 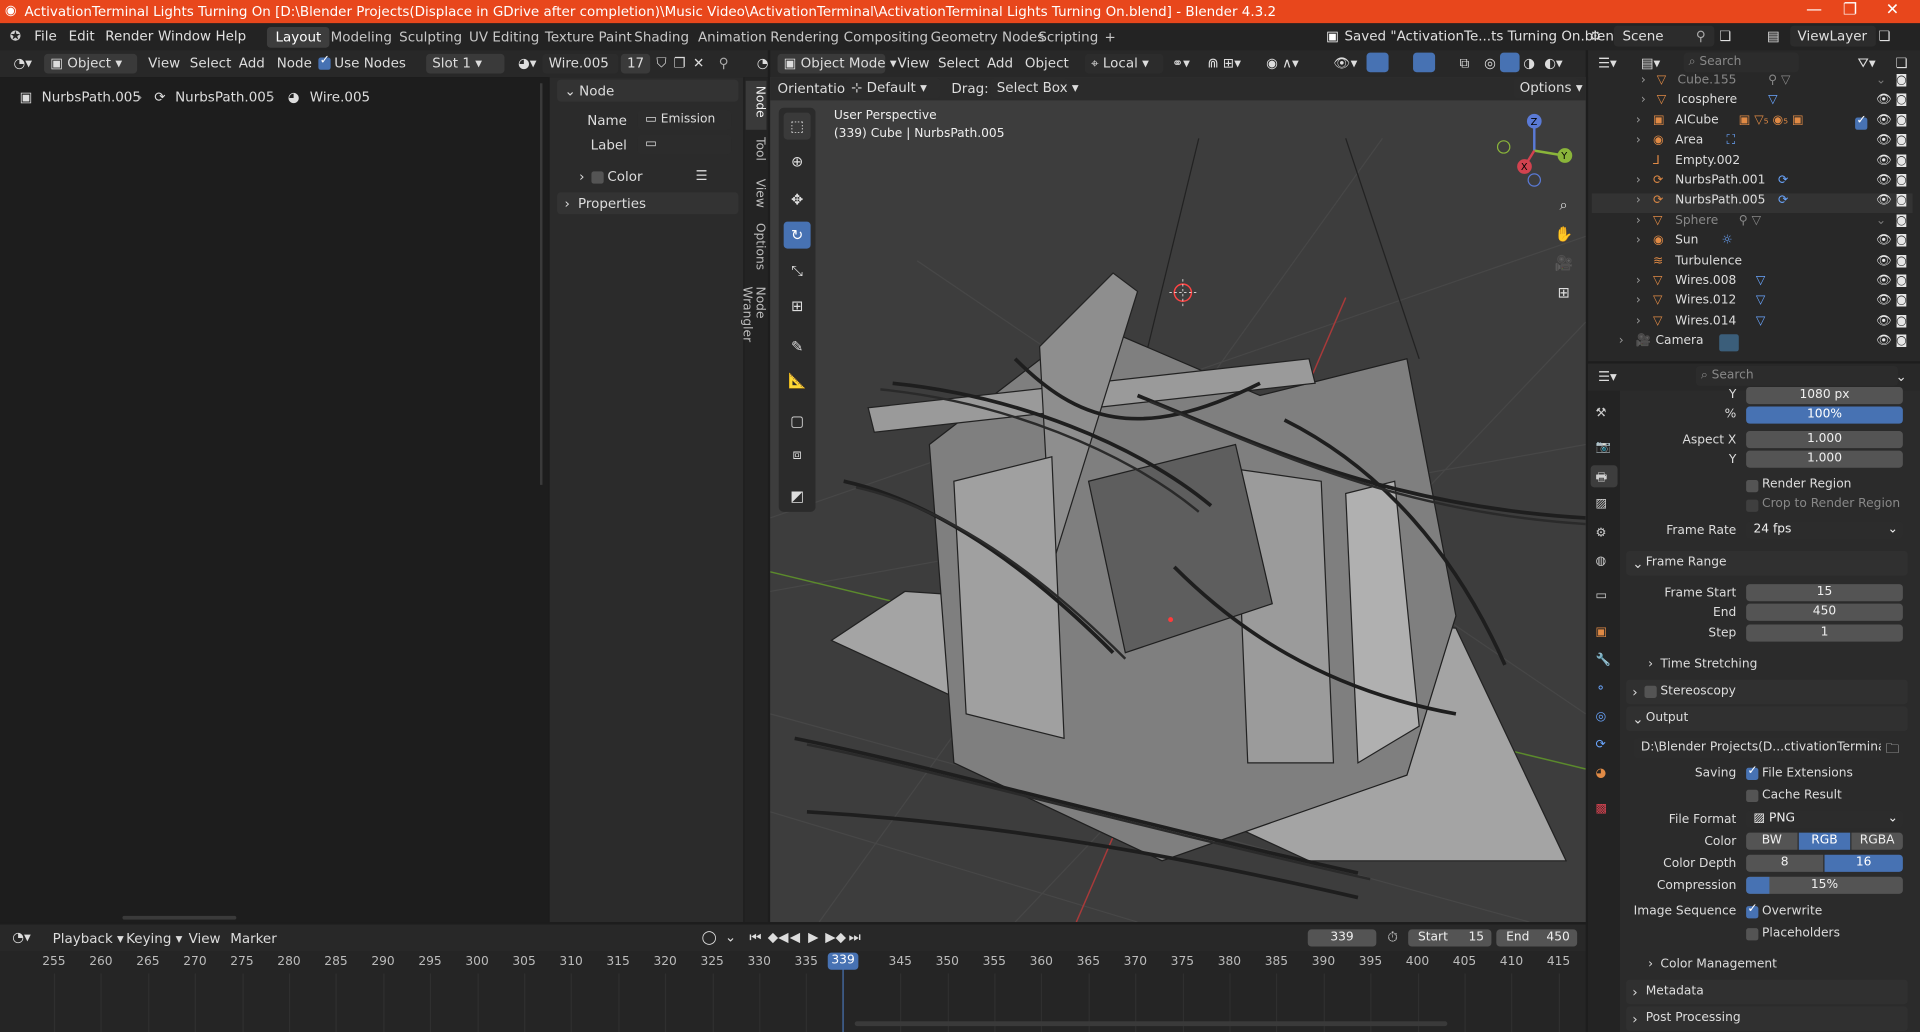 I want to click on color-rgba-button: RGBA, so click(x=1877, y=841).